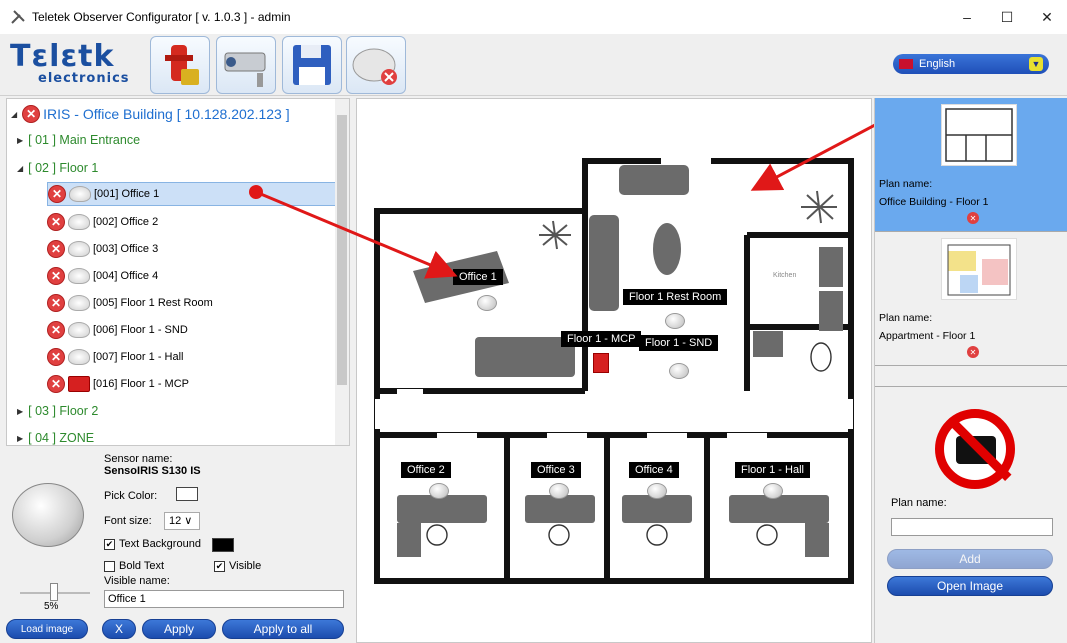 The image size is (1067, 643). I want to click on open-image-button: Open Image, so click(970, 586).